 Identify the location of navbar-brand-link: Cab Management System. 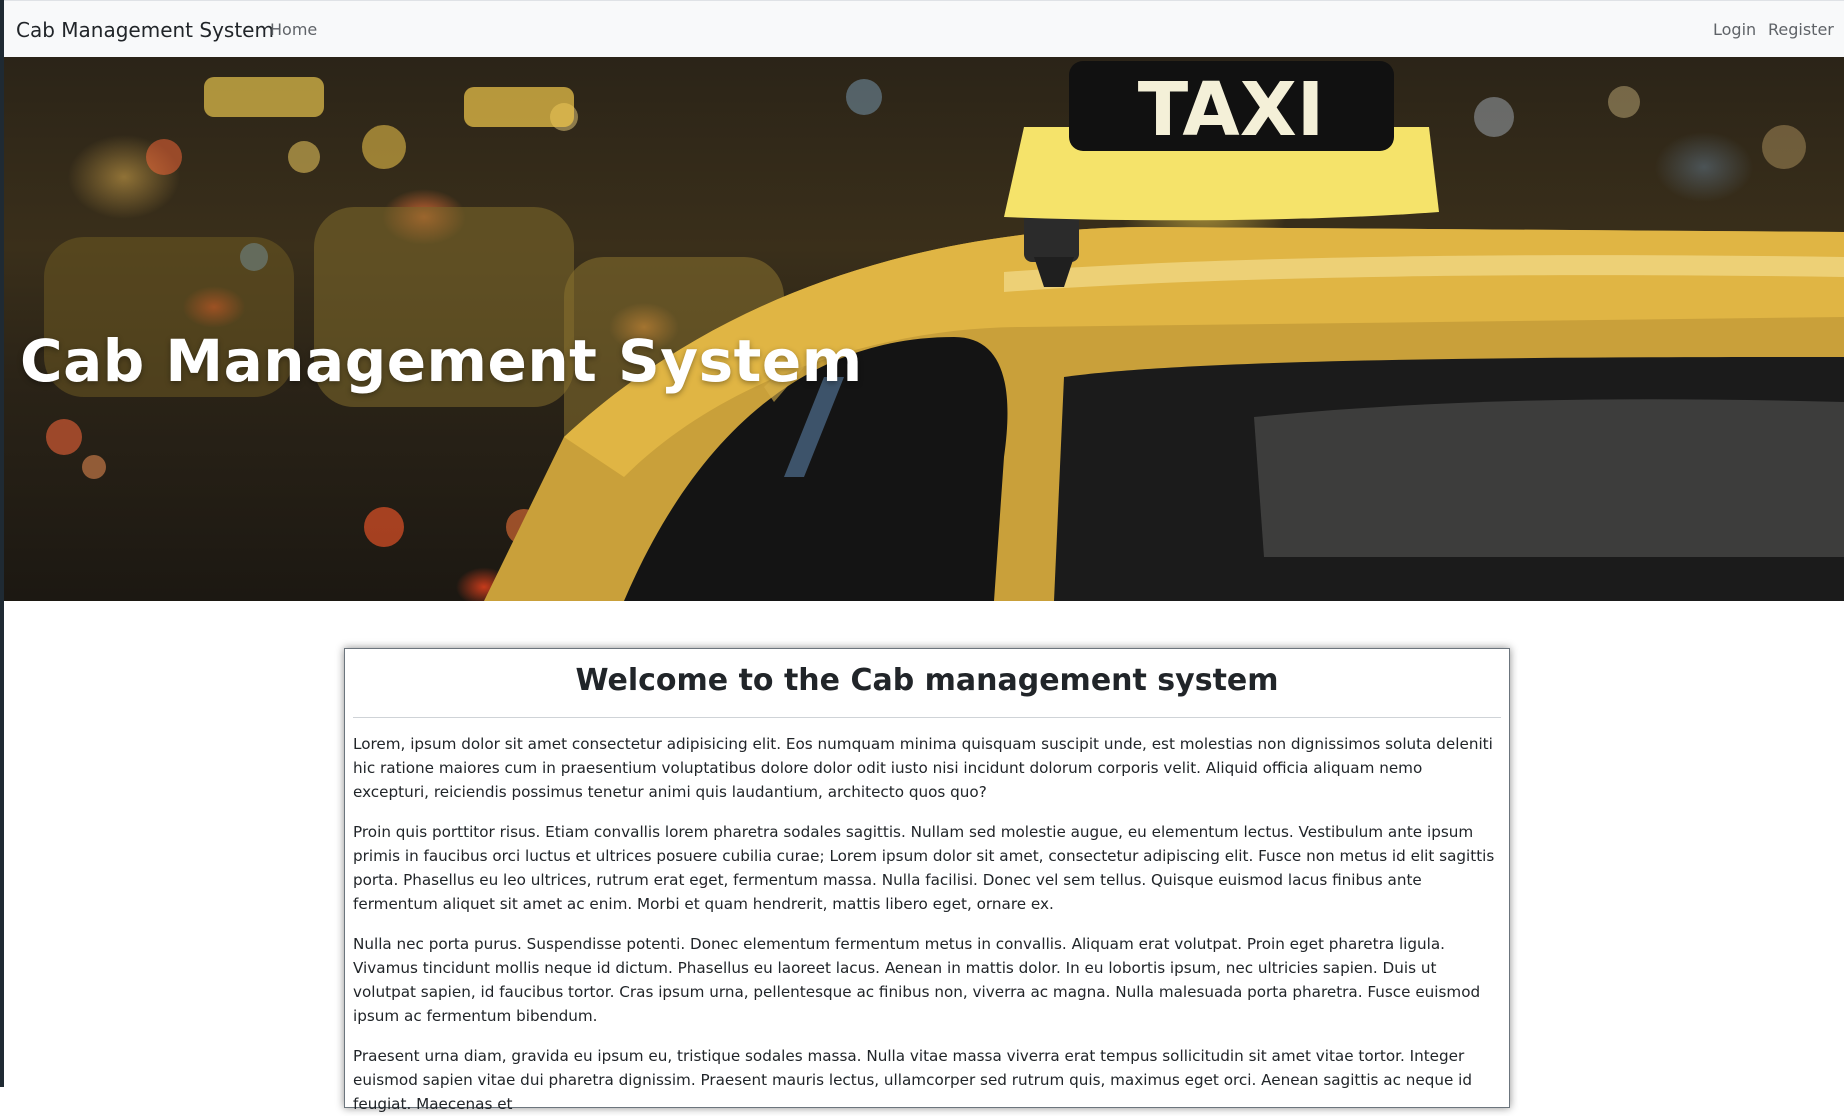
(145, 30).